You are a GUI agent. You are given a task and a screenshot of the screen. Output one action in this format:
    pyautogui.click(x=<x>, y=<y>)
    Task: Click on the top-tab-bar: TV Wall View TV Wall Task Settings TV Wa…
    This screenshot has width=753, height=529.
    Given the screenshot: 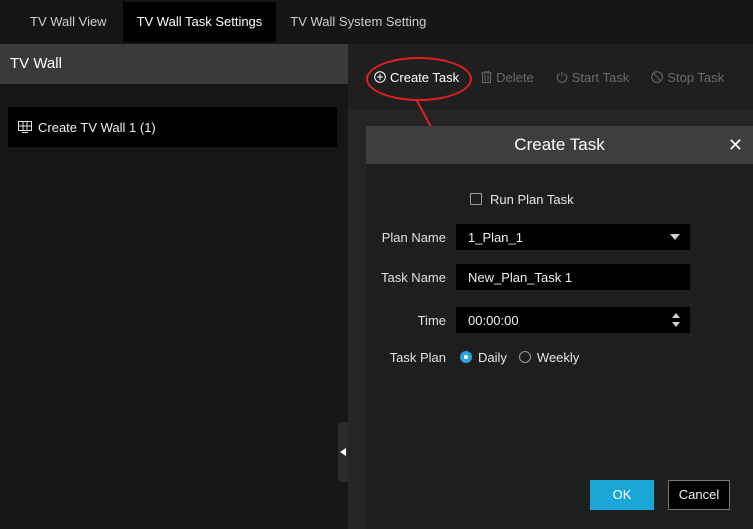 What is the action you would take?
    pyautogui.click(x=376, y=22)
    